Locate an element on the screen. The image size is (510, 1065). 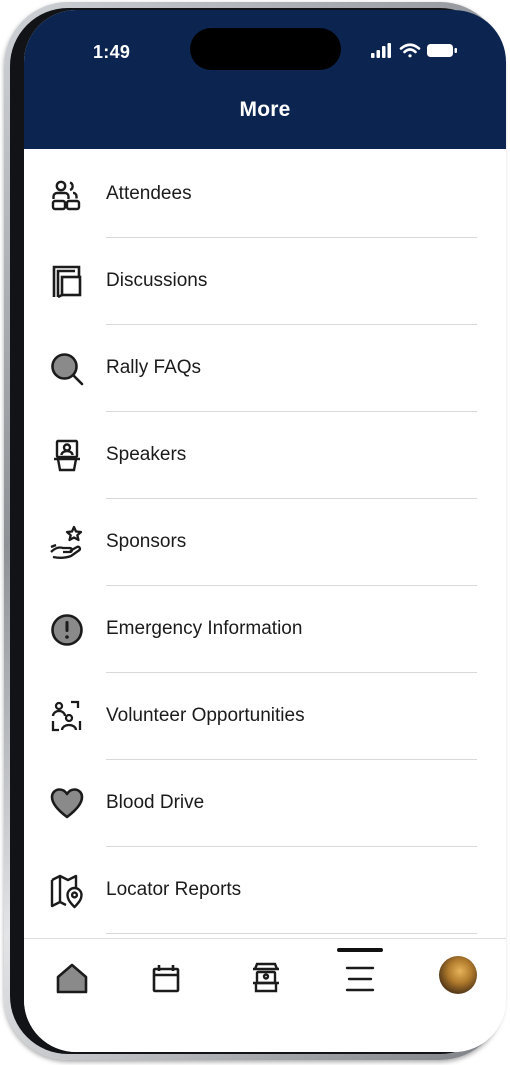
menu-item-label: Locator Reports is located at coordinates (174, 889).